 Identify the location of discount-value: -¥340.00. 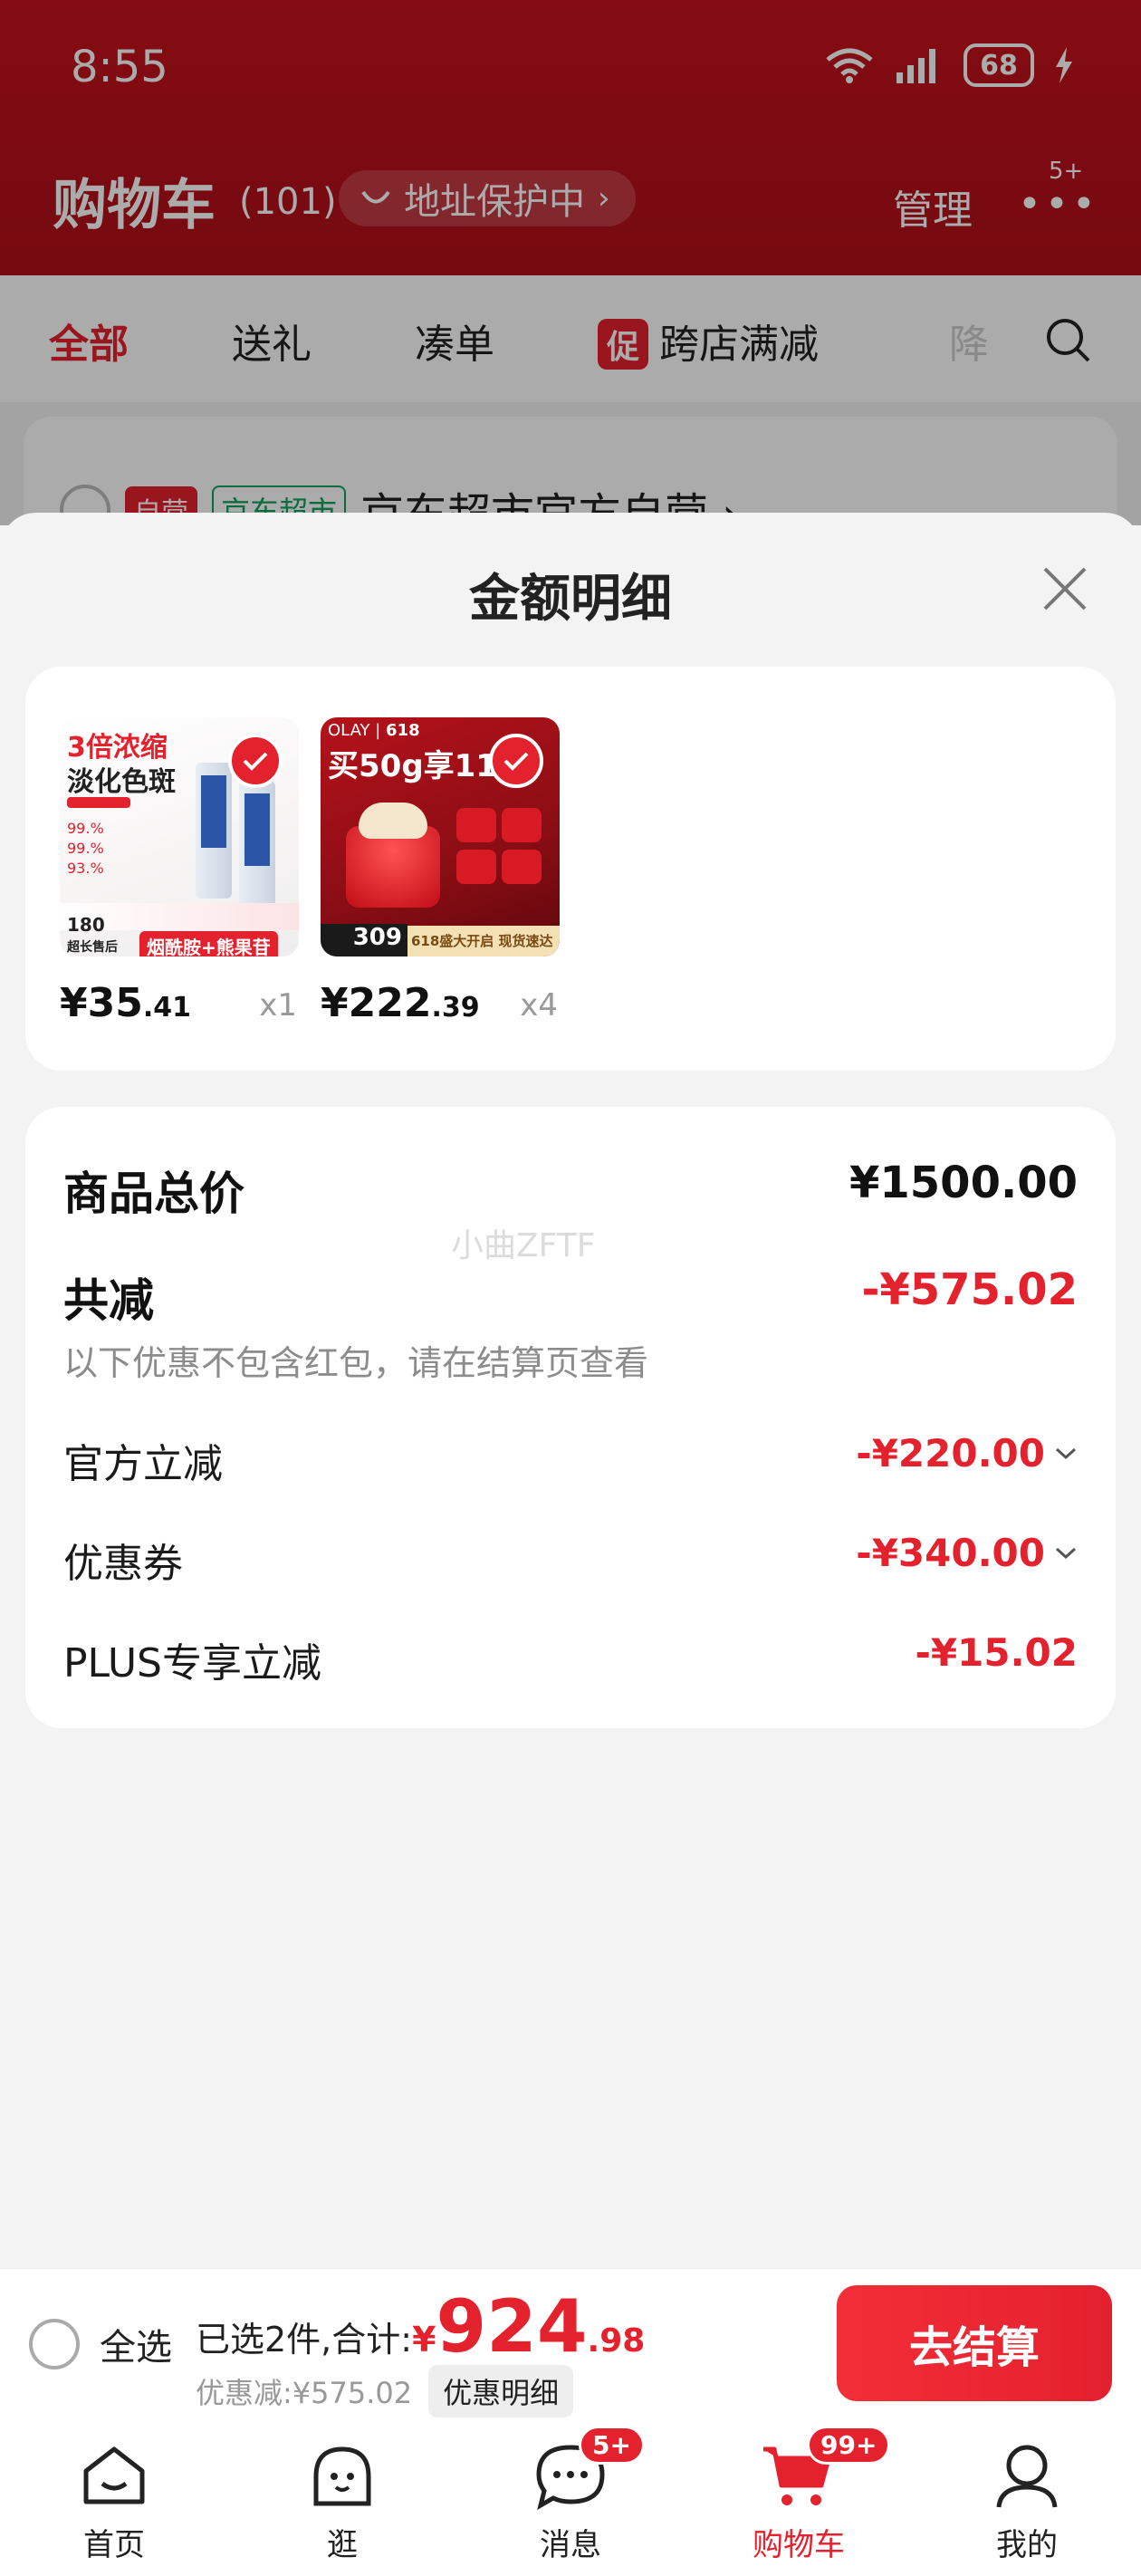
(950, 1553).